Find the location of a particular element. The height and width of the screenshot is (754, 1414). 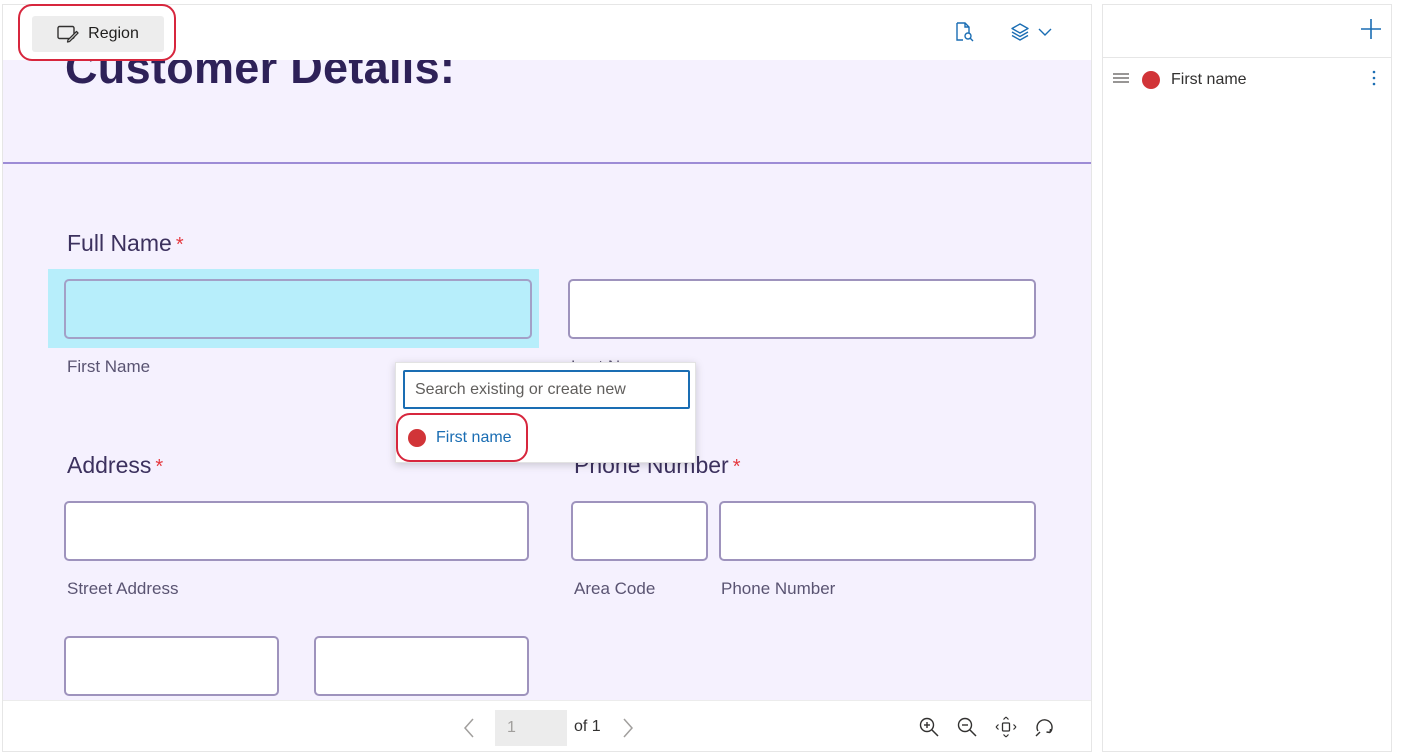

document-search-icon is located at coordinates (964, 34).